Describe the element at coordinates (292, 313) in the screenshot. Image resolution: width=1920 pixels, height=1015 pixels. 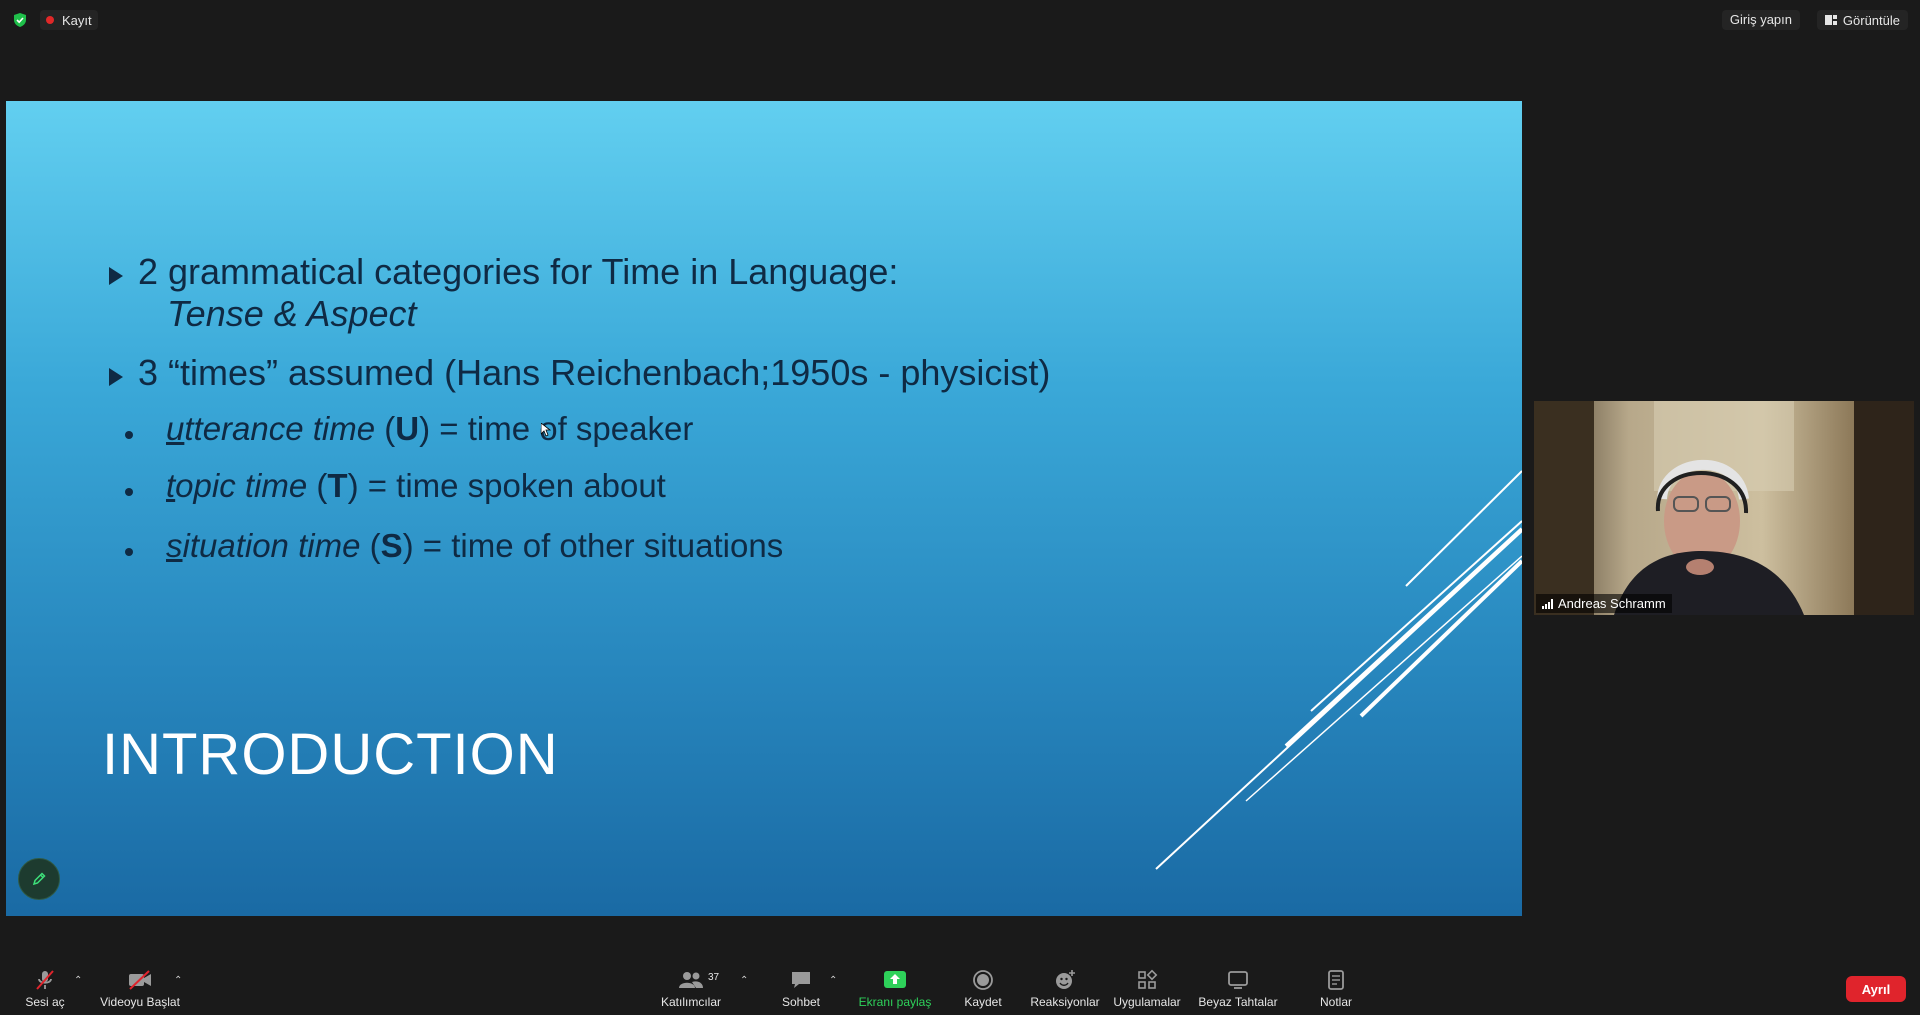
I see `bullet-1-line-2: Tense & Aspect` at that location.